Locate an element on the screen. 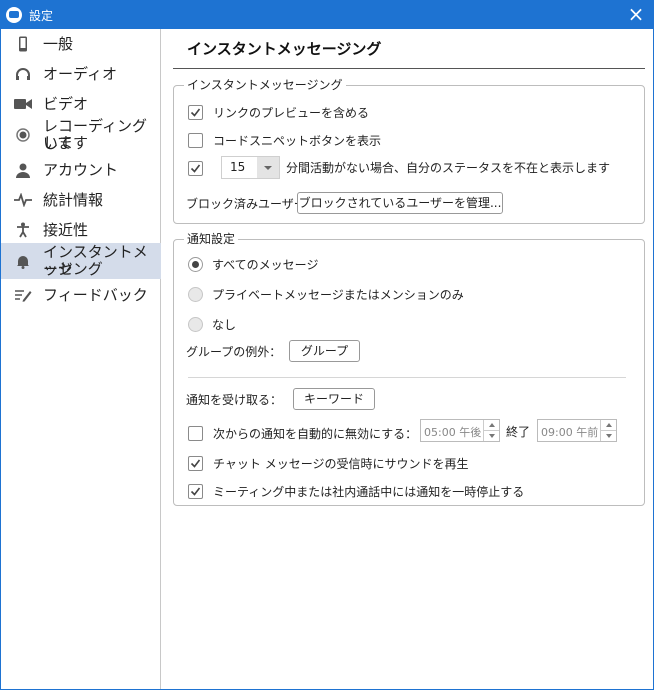 Image resolution: width=654 pixels, height=690 pixels. group-button: グループ is located at coordinates (324, 351).